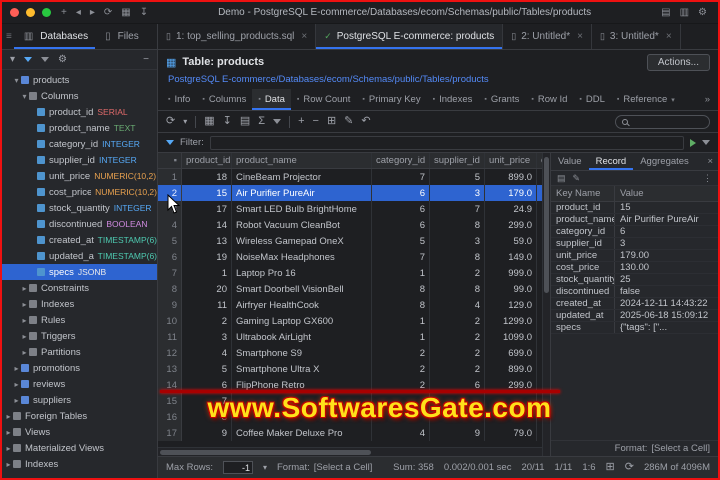 The image size is (720, 480). What do you see at coordinates (207, 193) in the screenshot?
I see `cell: 15` at bounding box center [207, 193].